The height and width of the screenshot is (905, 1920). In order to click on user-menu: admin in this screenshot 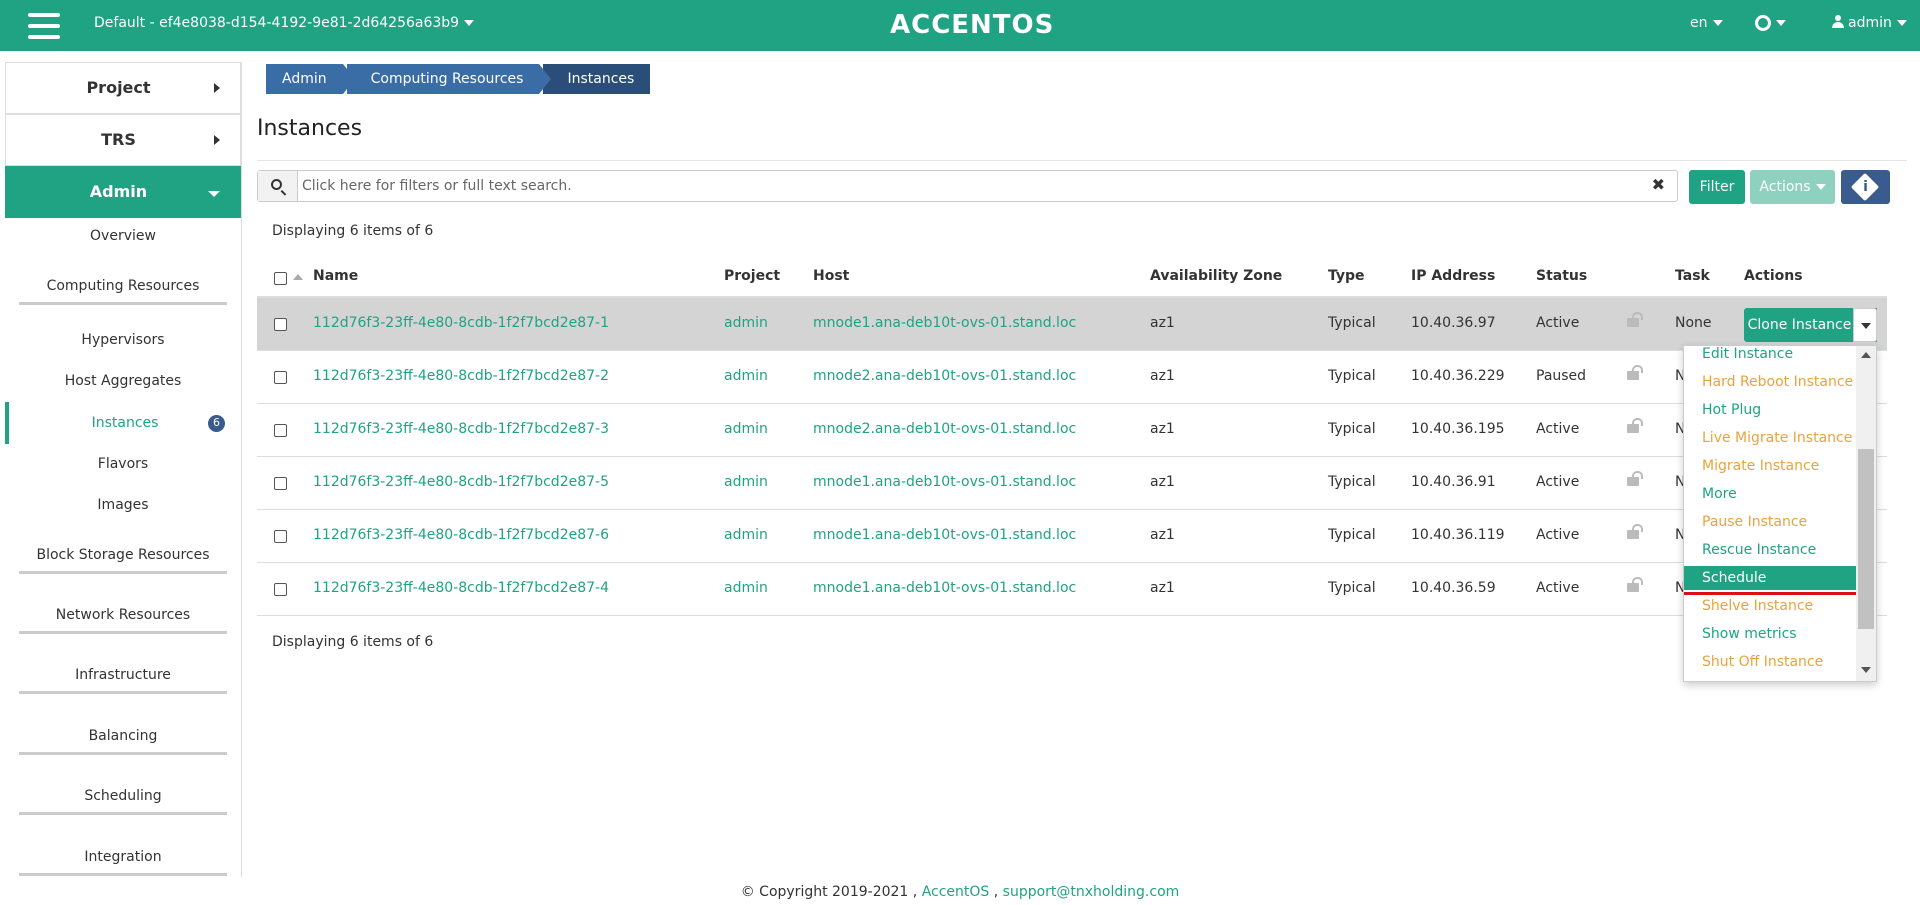, I will do `click(1869, 23)`.